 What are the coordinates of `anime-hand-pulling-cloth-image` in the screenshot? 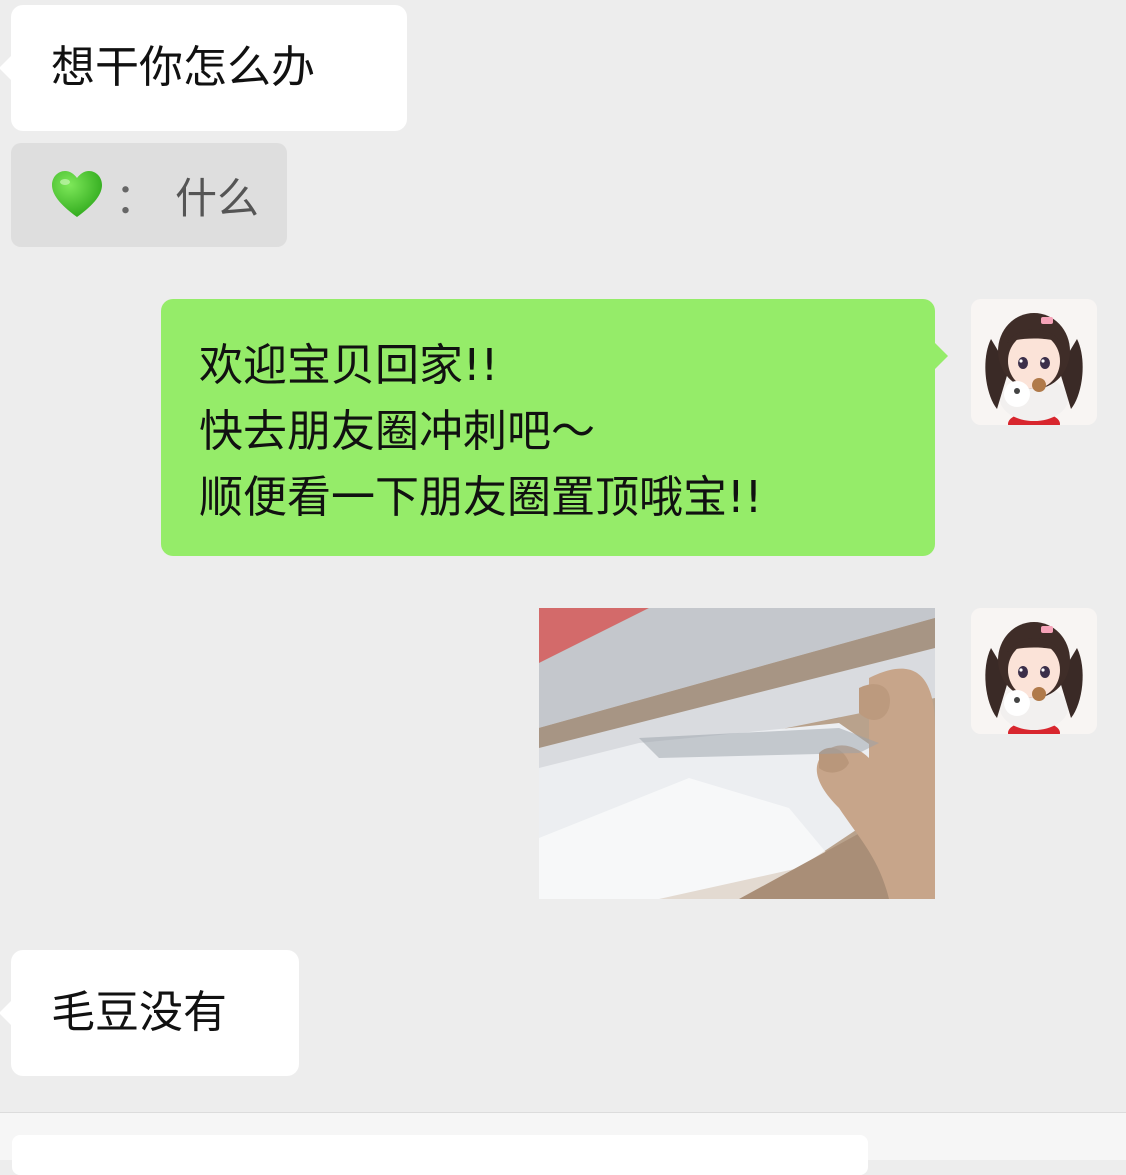 It's located at (737, 753).